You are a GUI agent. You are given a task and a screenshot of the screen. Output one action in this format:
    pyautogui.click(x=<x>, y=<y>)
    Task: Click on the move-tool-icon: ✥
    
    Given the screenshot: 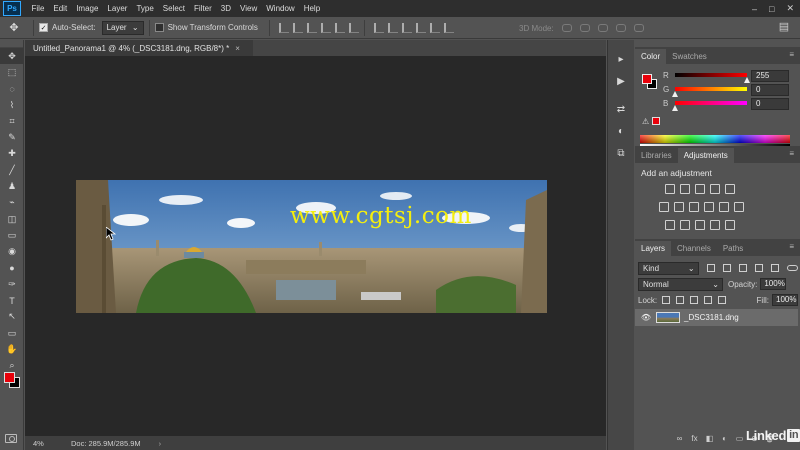 What is the action you would take?
    pyautogui.click(x=12, y=56)
    